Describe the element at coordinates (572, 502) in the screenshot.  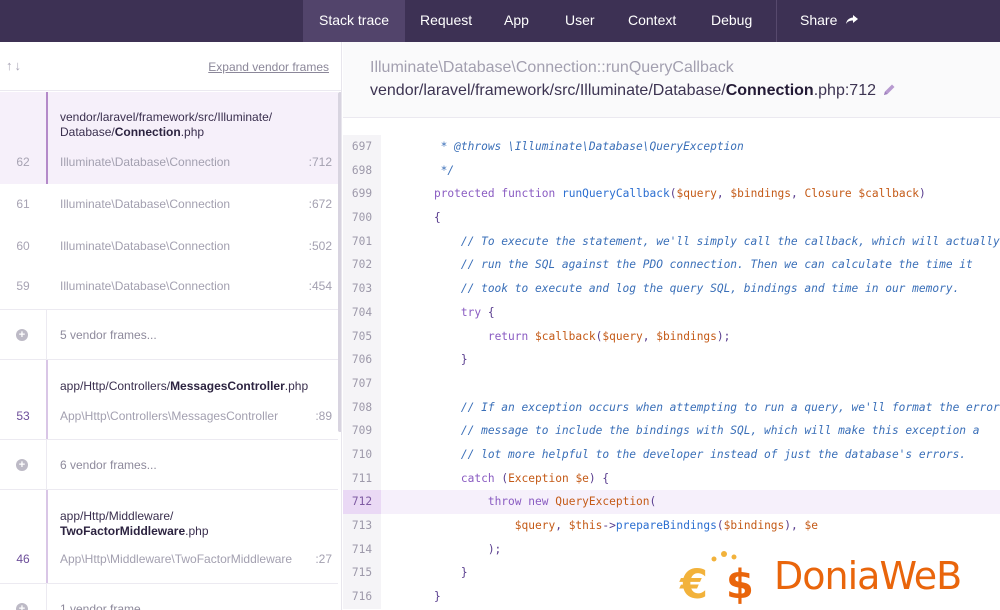
I see `code-text: throw new QueryException(` at that location.